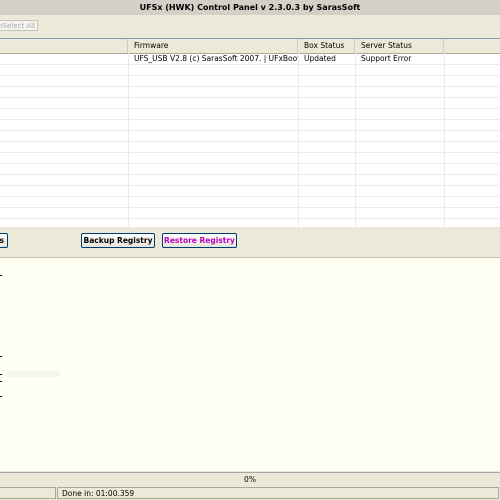  What do you see at coordinates (326, 46) in the screenshot?
I see `column-header-box-status: Box Status` at bounding box center [326, 46].